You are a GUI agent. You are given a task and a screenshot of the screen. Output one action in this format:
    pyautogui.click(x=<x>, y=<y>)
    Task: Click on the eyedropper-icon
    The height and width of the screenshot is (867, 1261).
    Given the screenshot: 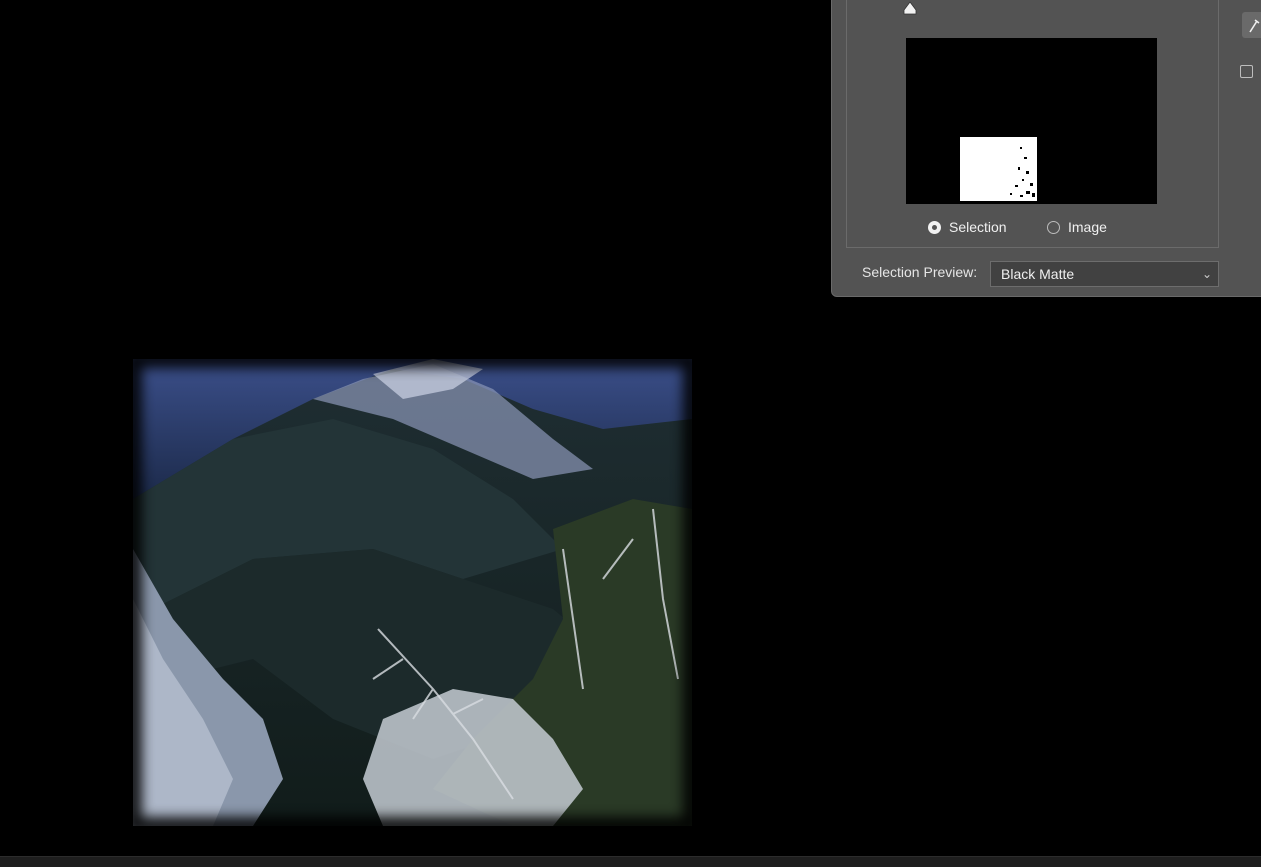 What is the action you would take?
    pyautogui.click(x=1254, y=26)
    